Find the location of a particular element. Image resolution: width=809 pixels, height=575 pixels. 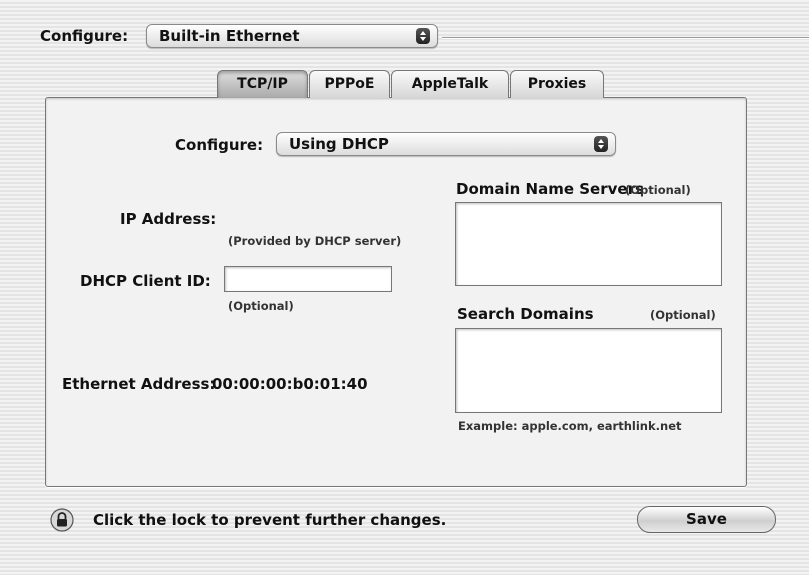

tab-proxies: Proxies is located at coordinates (557, 84).